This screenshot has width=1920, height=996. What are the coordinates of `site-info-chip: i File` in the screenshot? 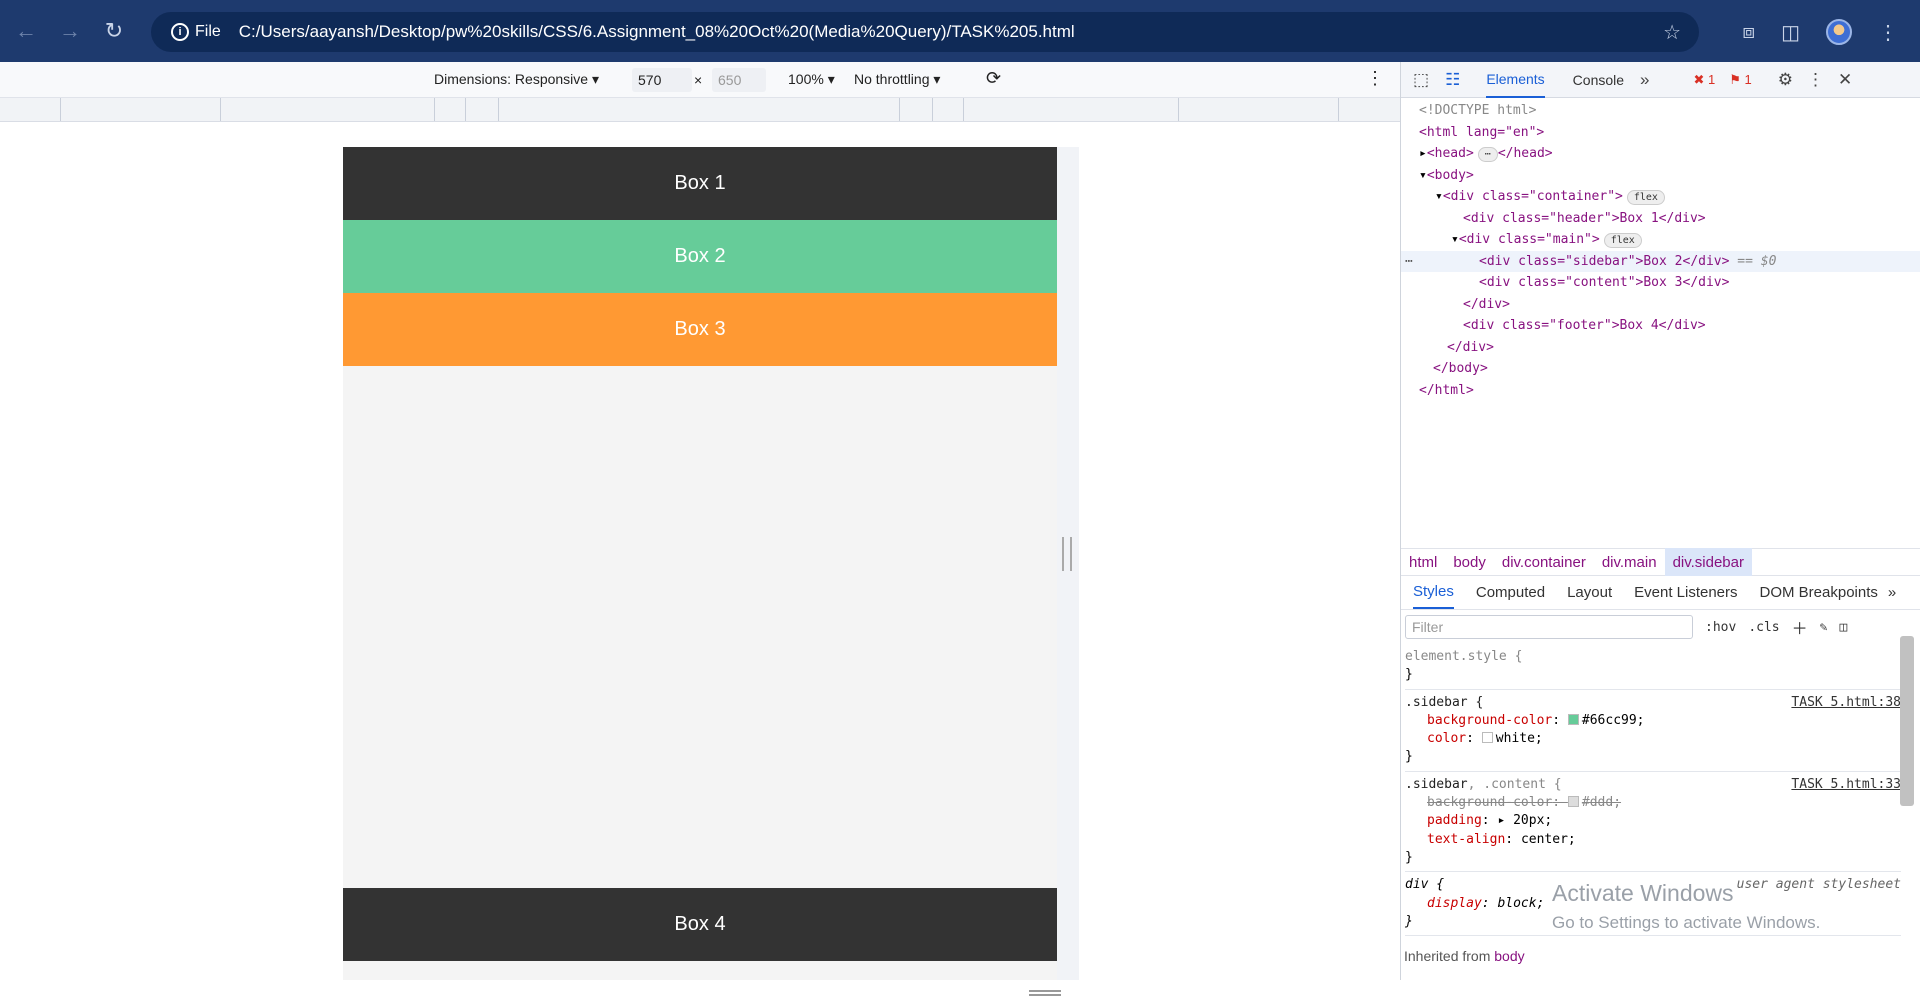 It's located at (196, 32).